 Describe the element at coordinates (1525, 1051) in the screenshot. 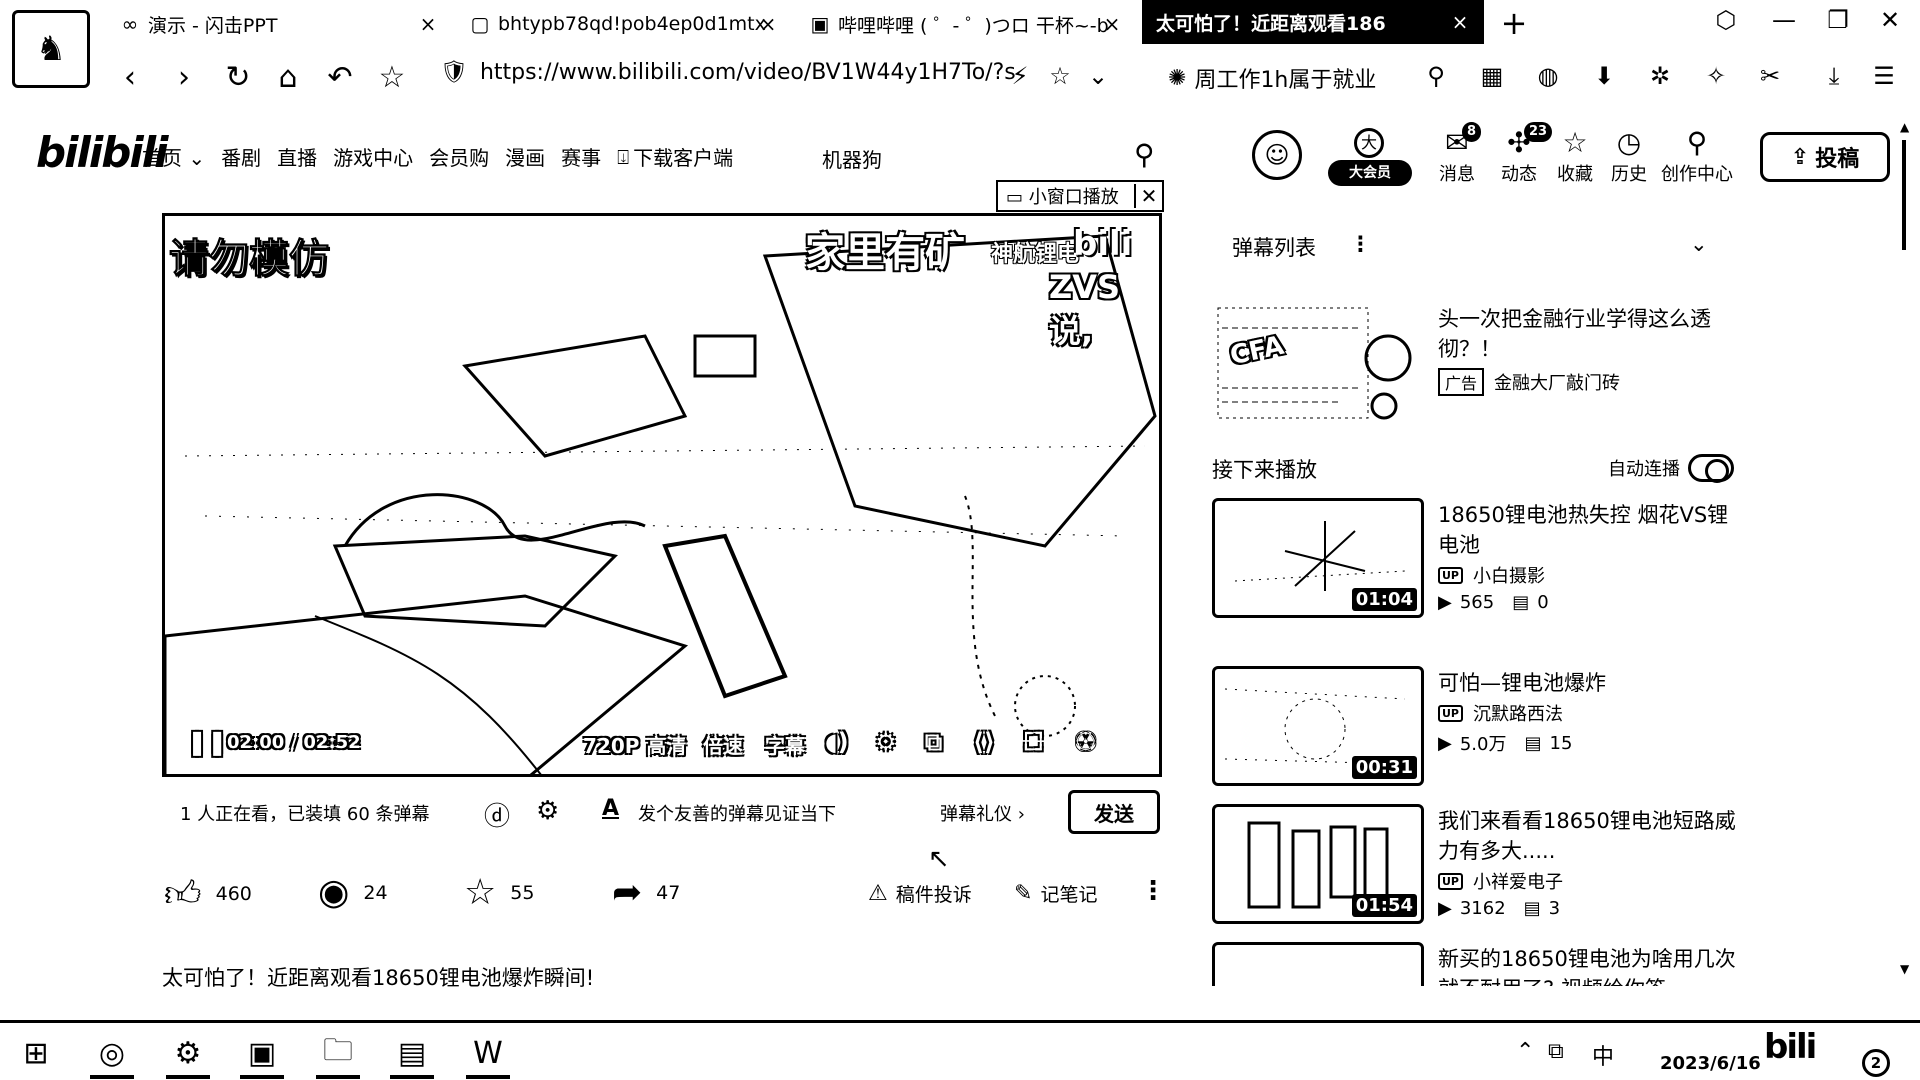

I see `tray-chevron-up-icon: ⌃` at that location.